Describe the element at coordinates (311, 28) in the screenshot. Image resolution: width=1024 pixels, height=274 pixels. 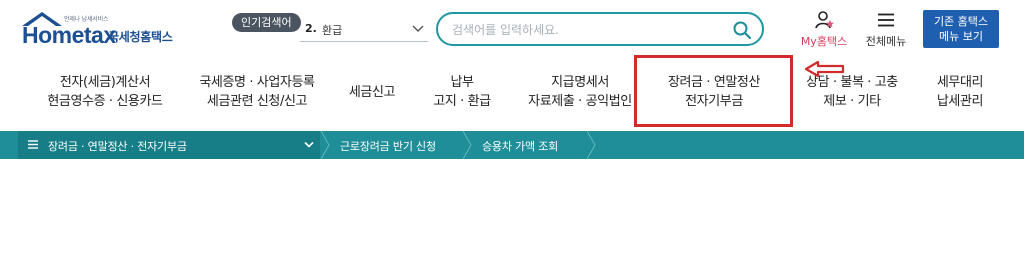
I see `popular-rank: 2.` at that location.